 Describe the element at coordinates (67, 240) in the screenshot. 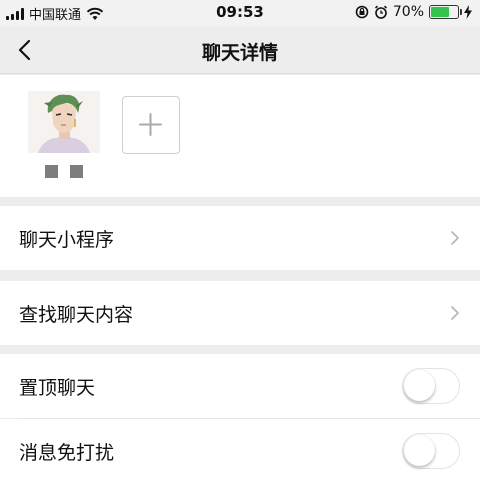

I see `cell-label: 聊天小程序` at that location.